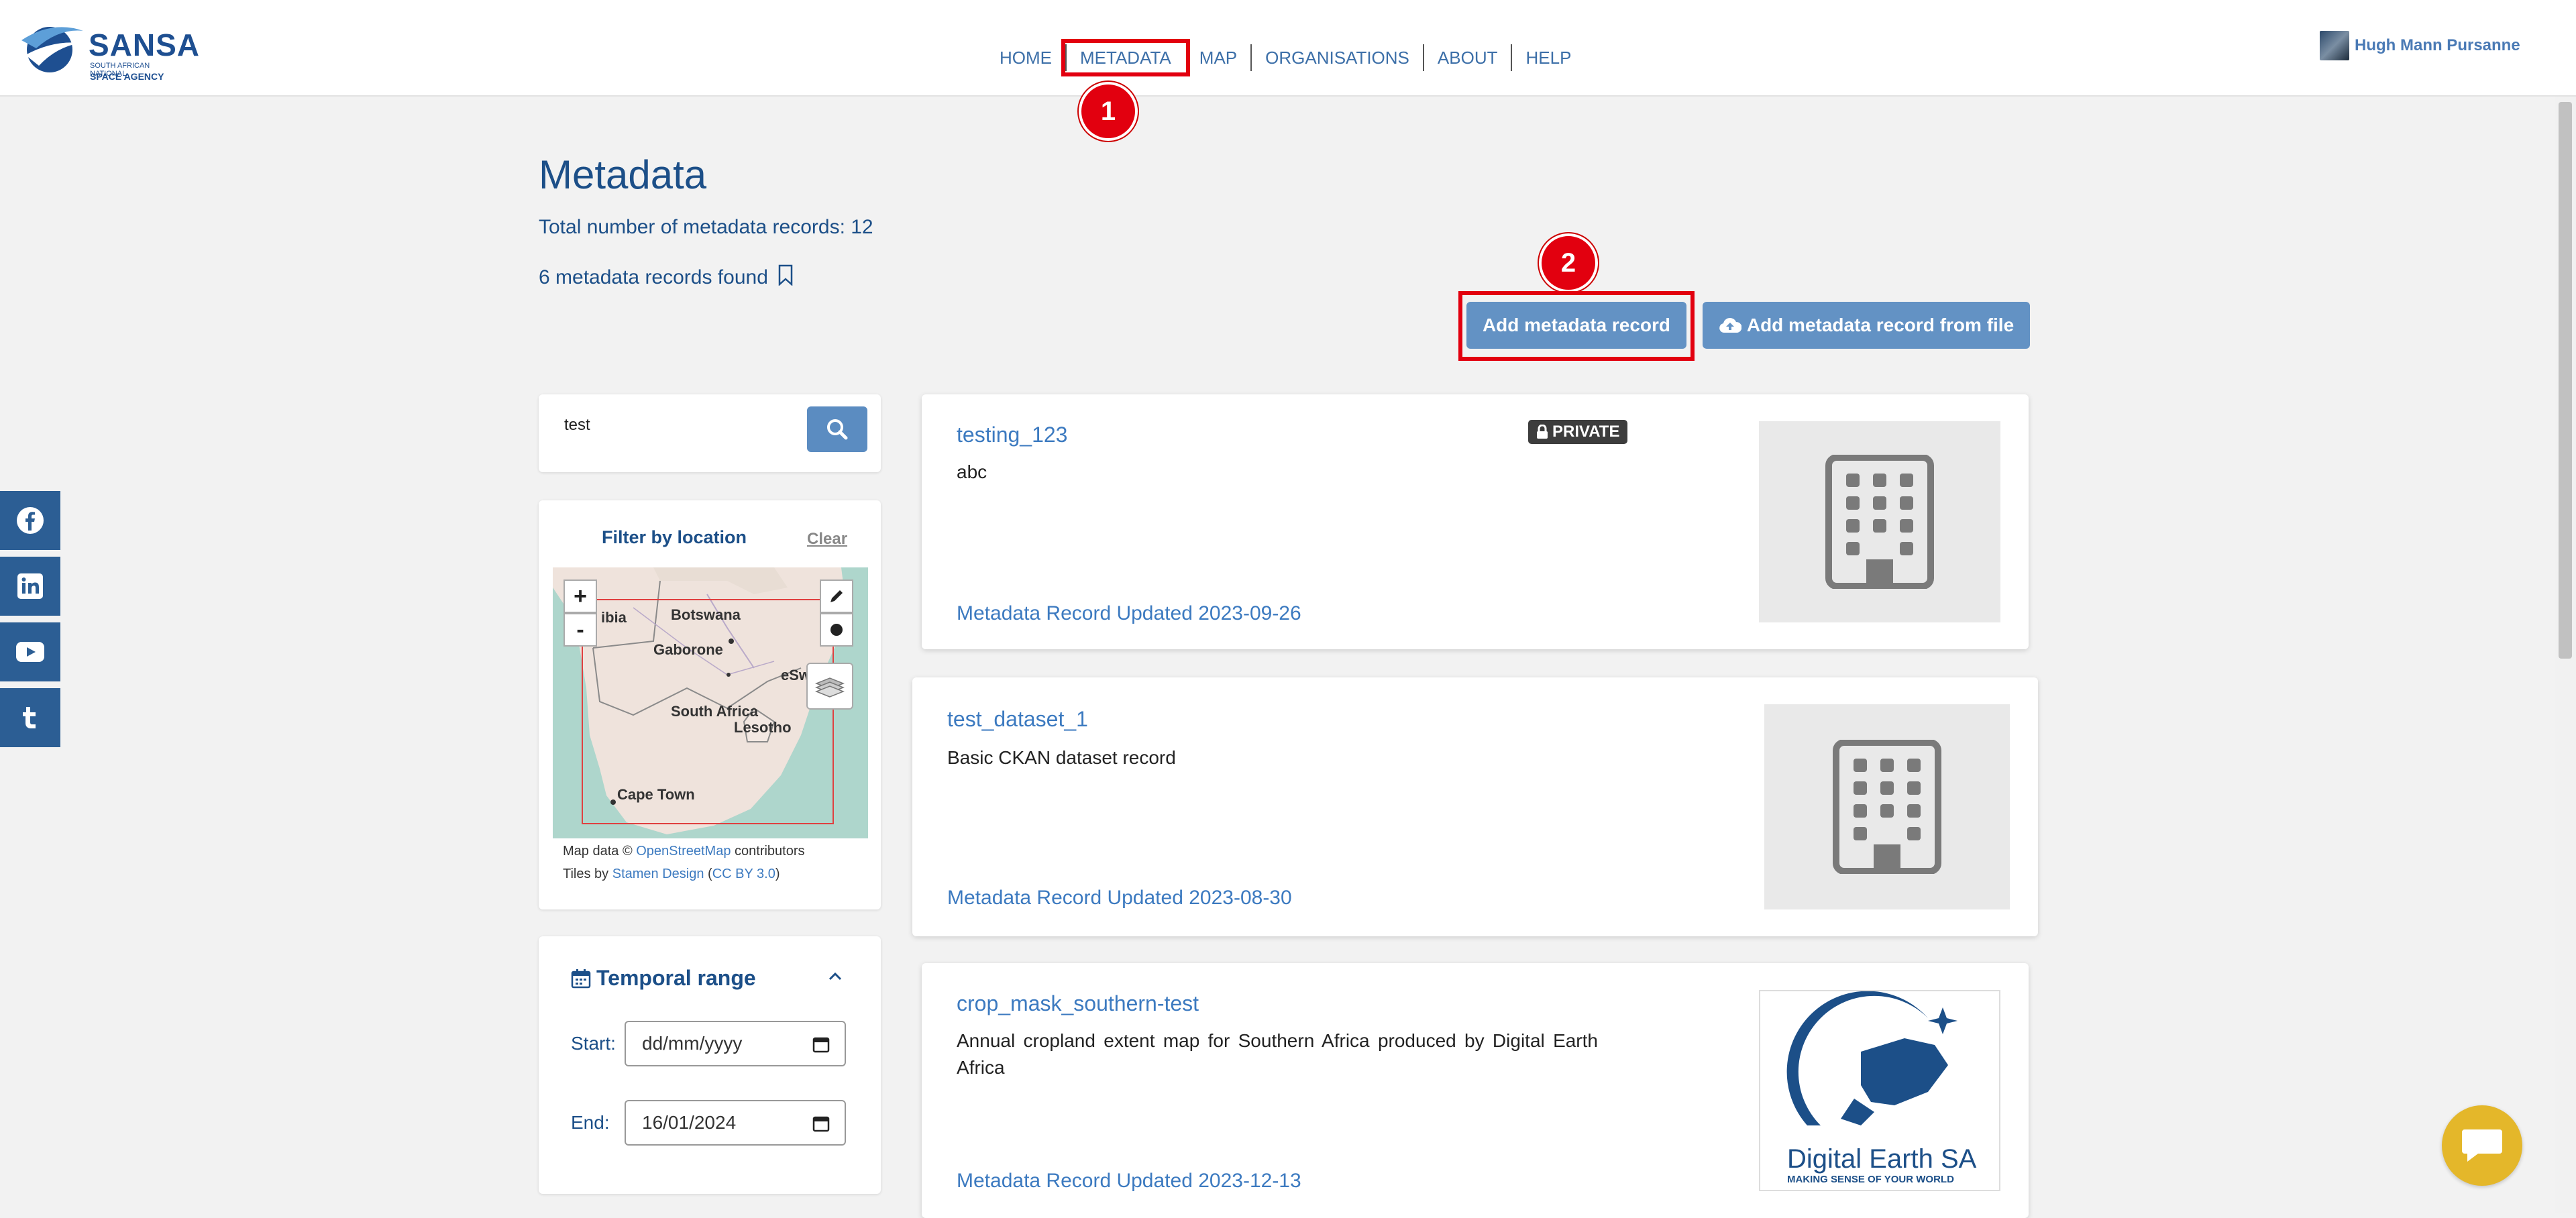 The image size is (2576, 1218). I want to click on add-record-from-file-button: Add metadata record from file, so click(1866, 326).